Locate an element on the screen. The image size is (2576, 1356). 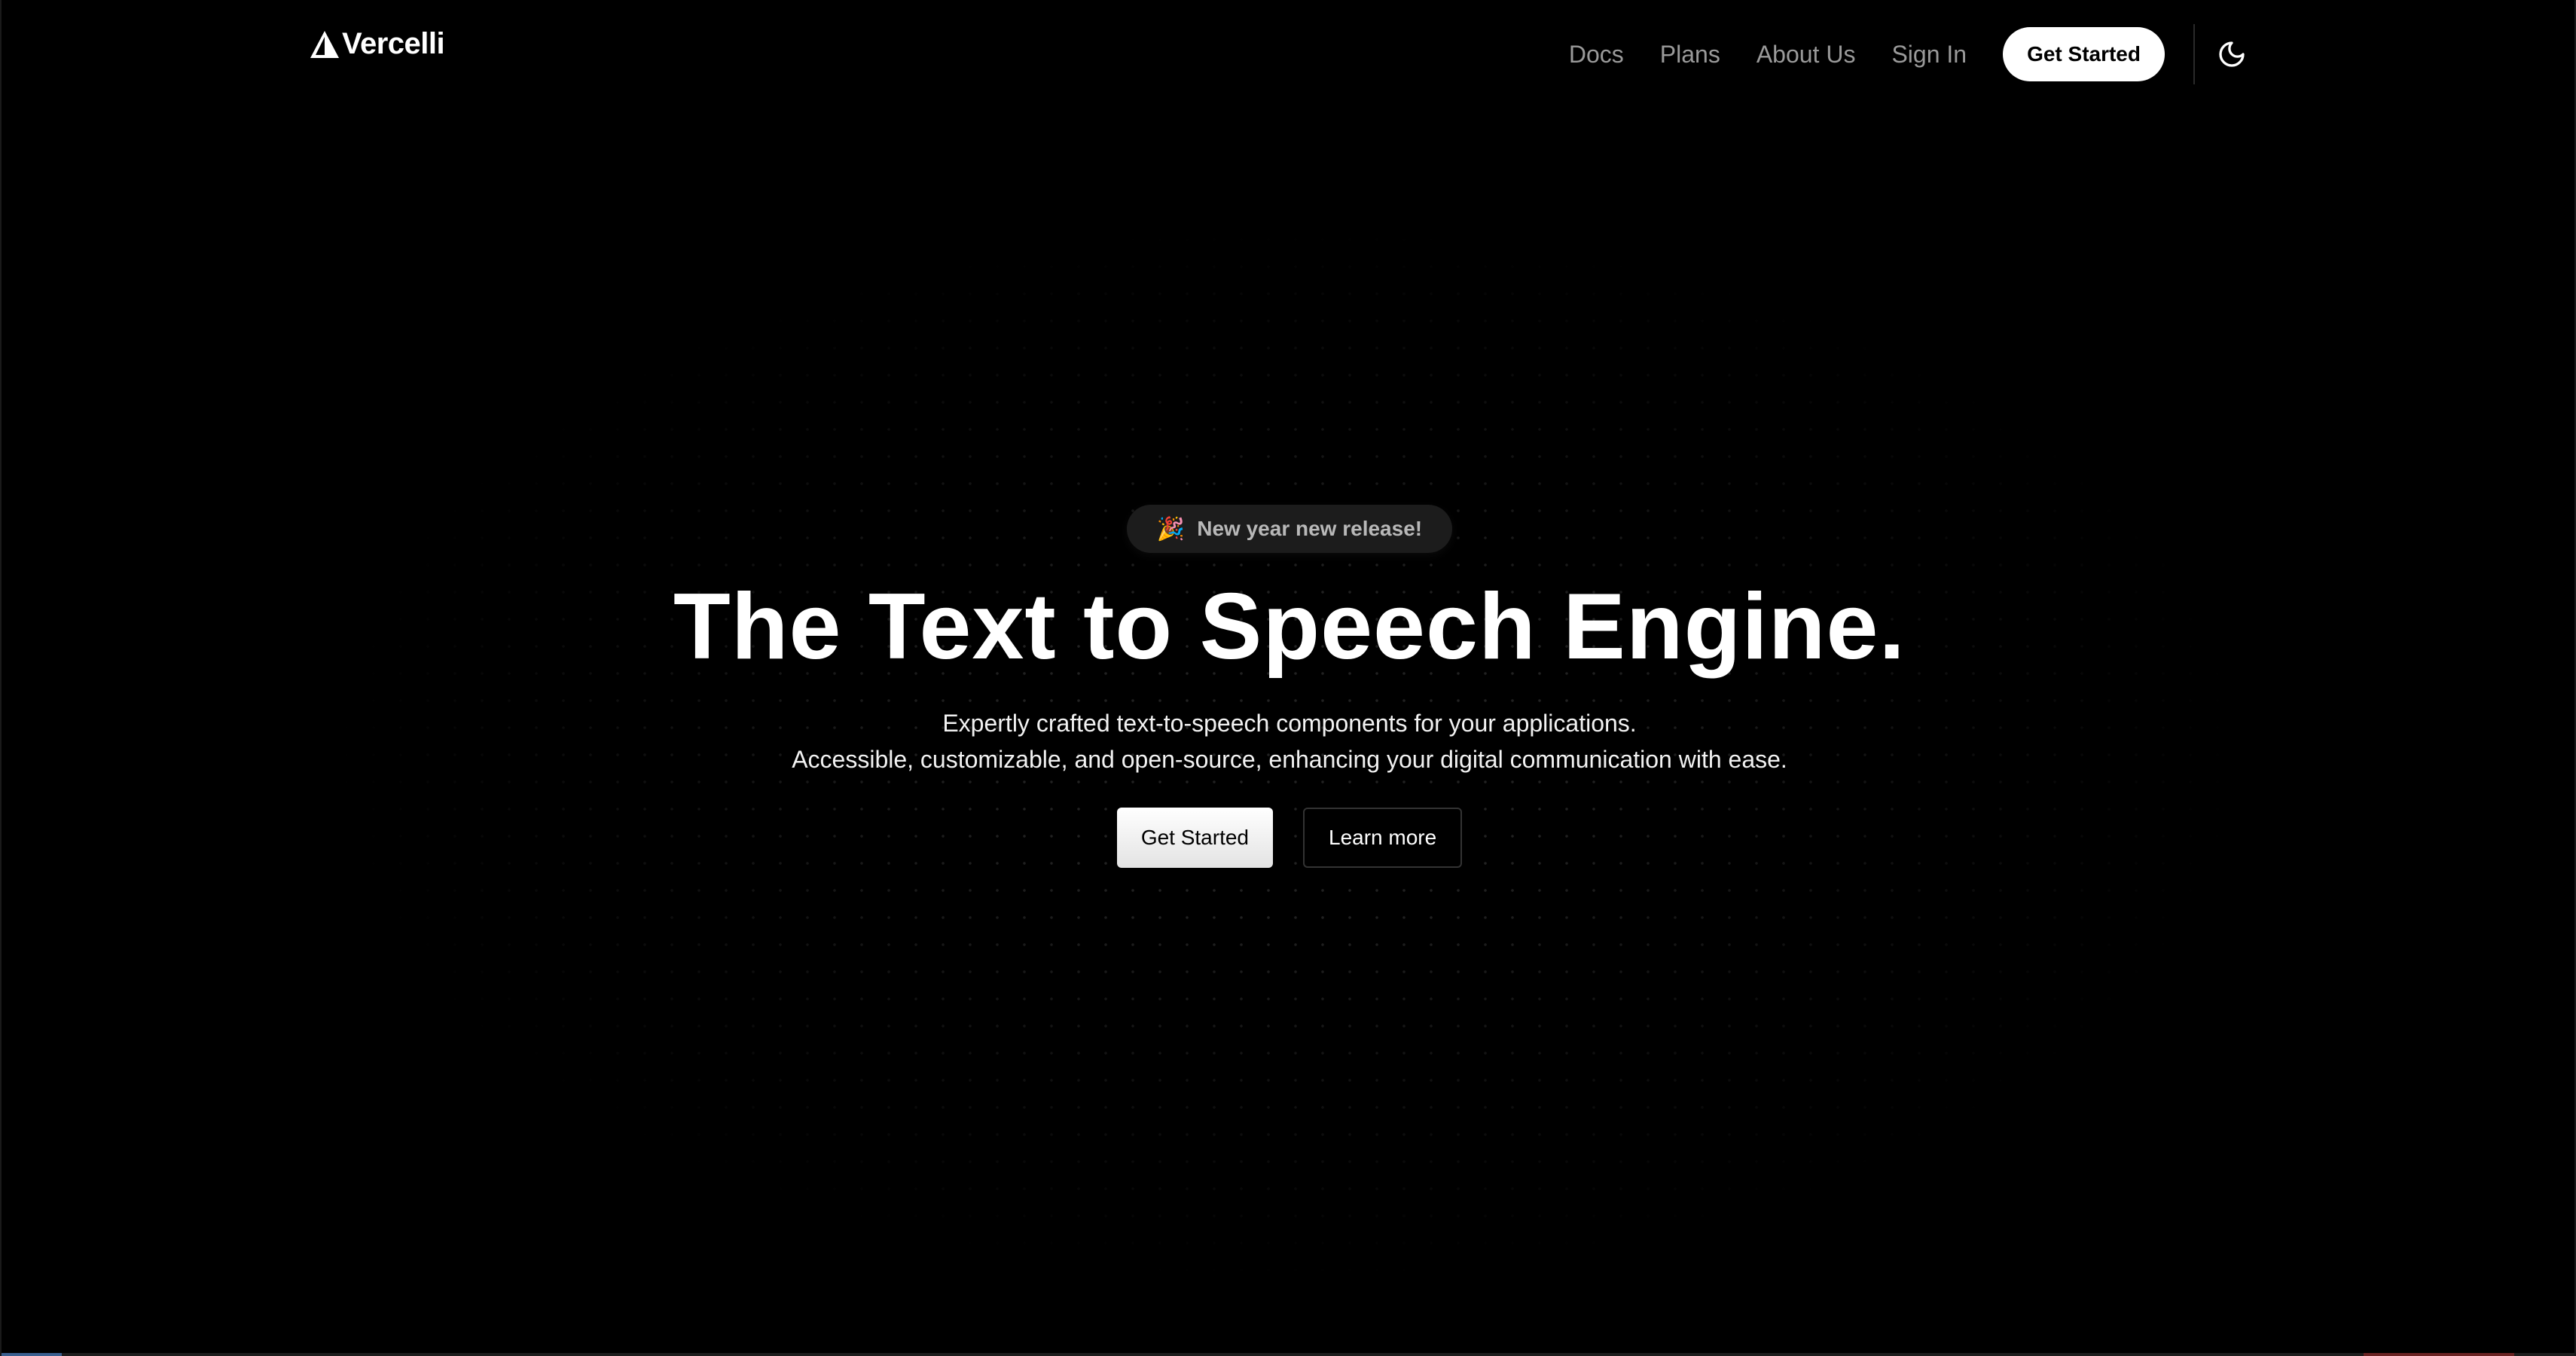
theme-toggle-button is located at coordinates (2232, 54).